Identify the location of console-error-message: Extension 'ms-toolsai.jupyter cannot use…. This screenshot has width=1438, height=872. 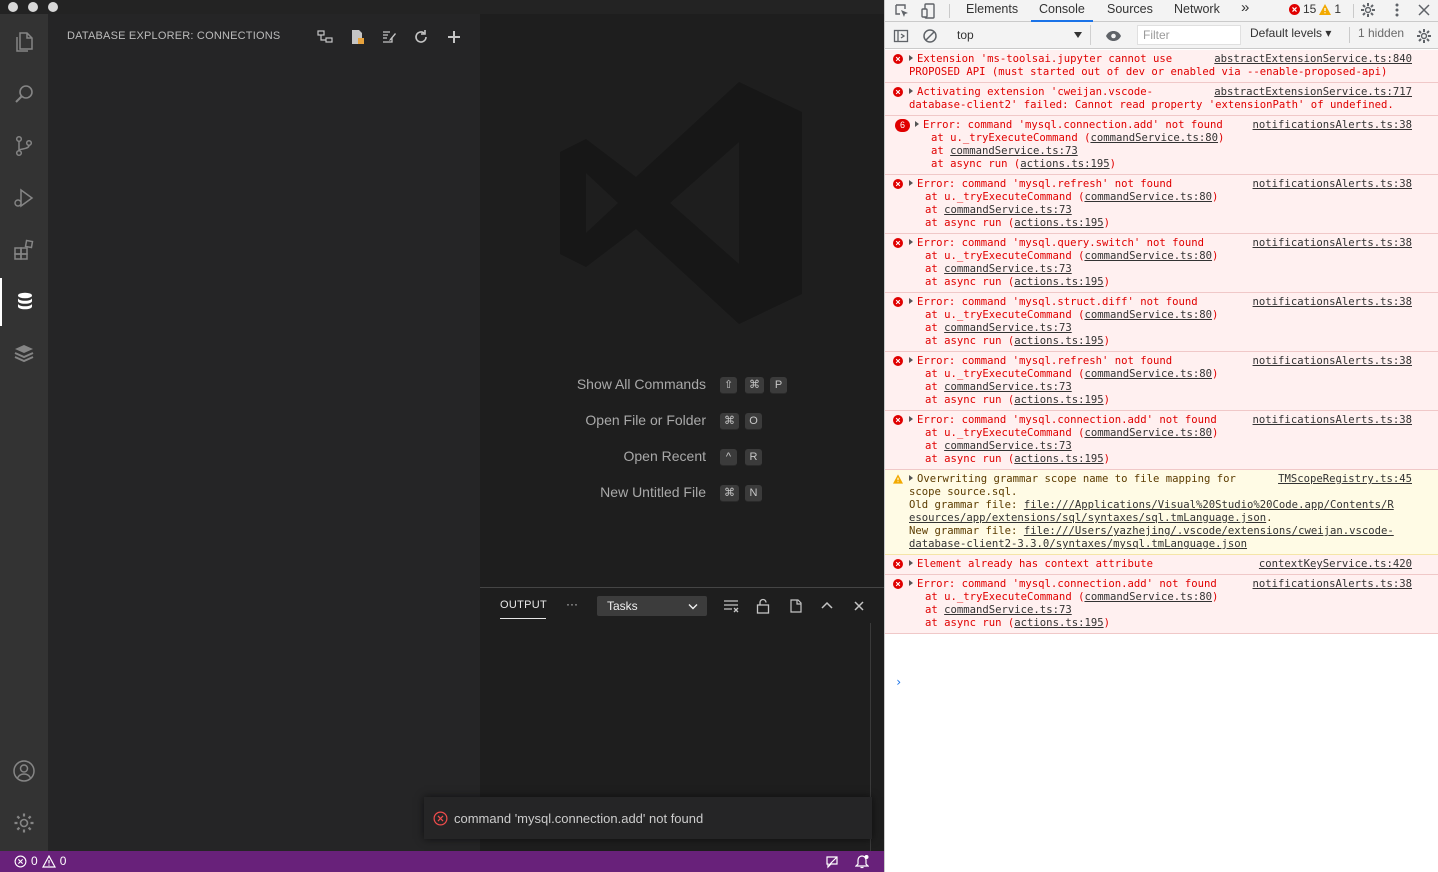
(1161, 66).